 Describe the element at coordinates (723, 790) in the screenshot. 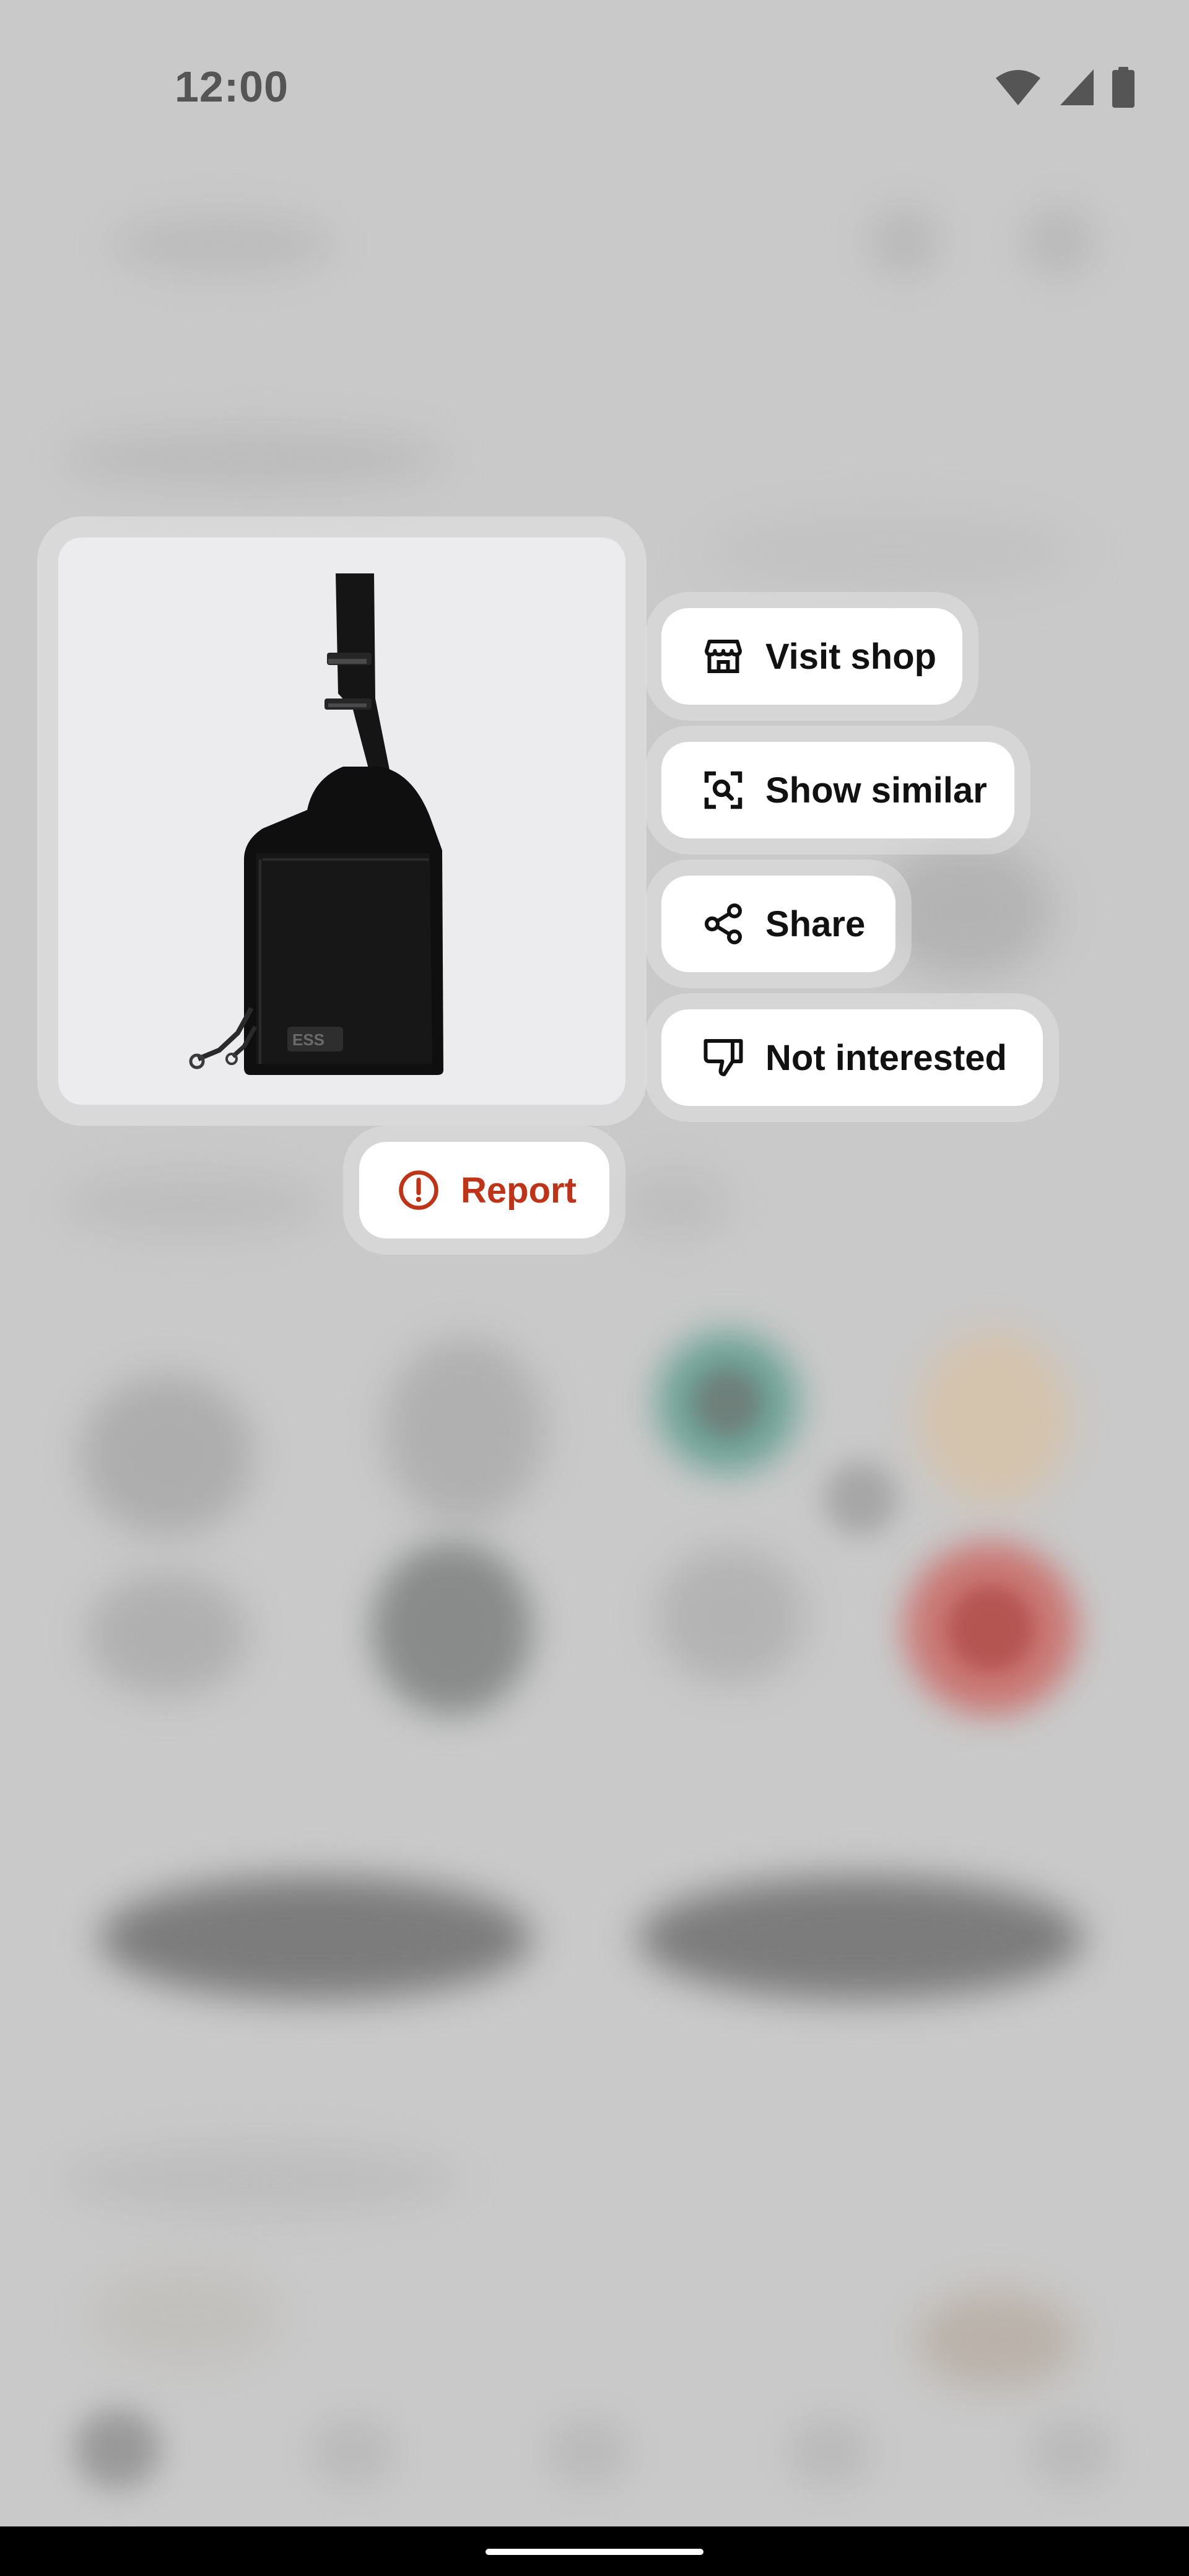

I see `visual-search-icon` at that location.